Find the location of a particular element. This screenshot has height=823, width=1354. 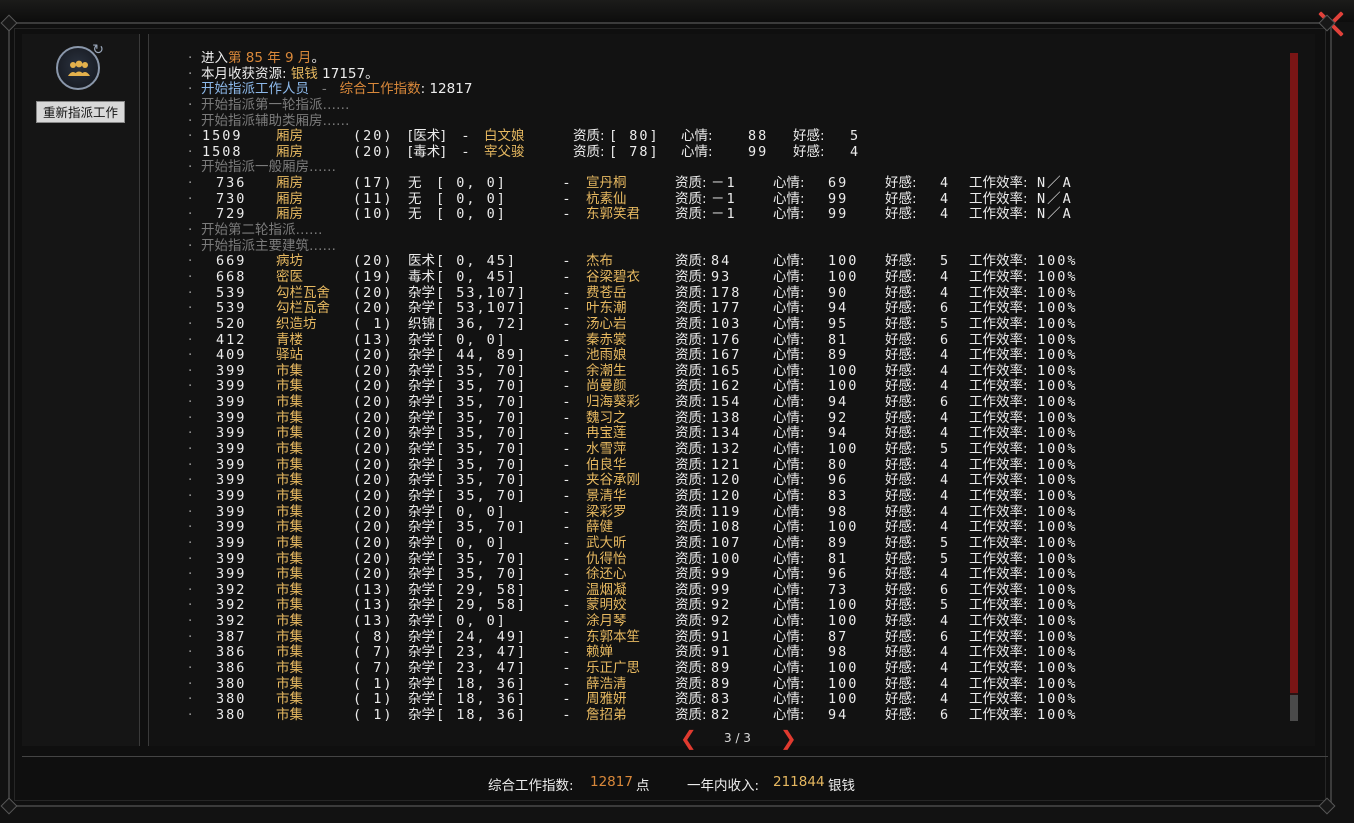

previous-page-icon: ❮ is located at coordinates (688, 738).